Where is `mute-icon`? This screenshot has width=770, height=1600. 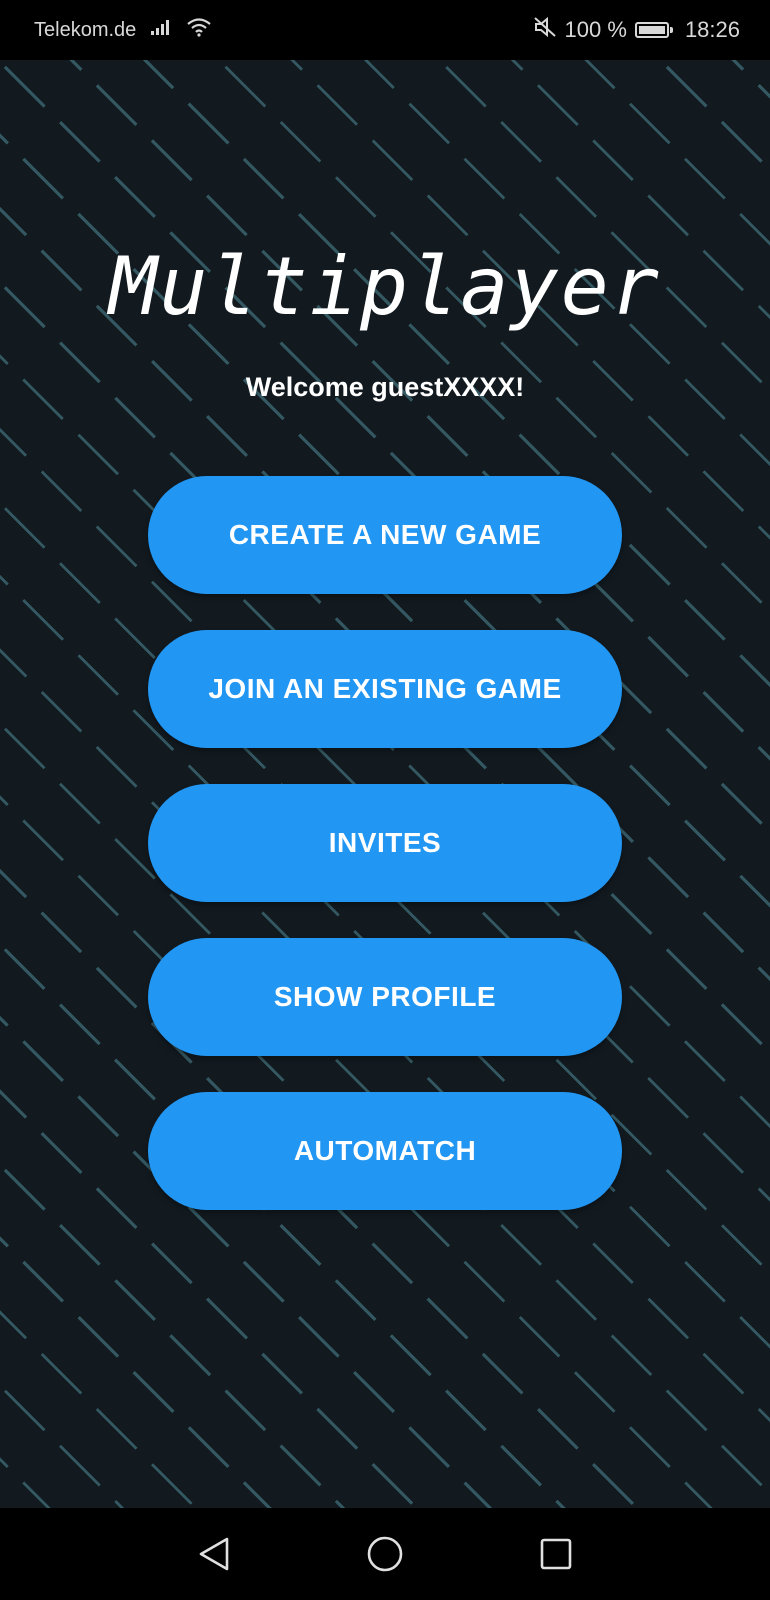 mute-icon is located at coordinates (545, 30).